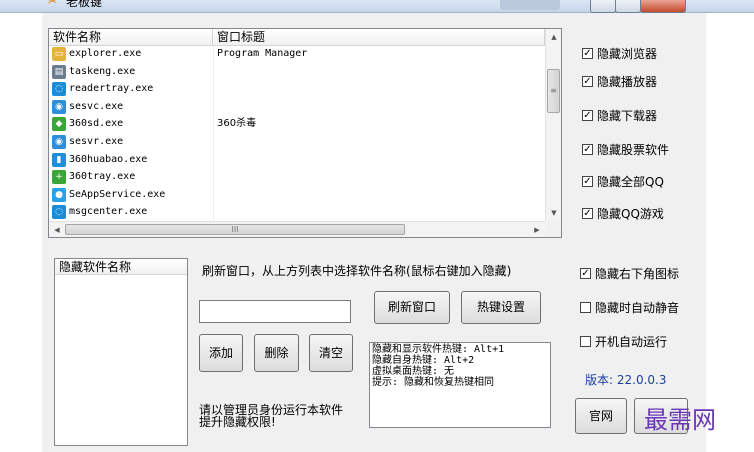 This screenshot has height=452, width=754. I want to click on reader-tray-icon: ◌, so click(59, 89).